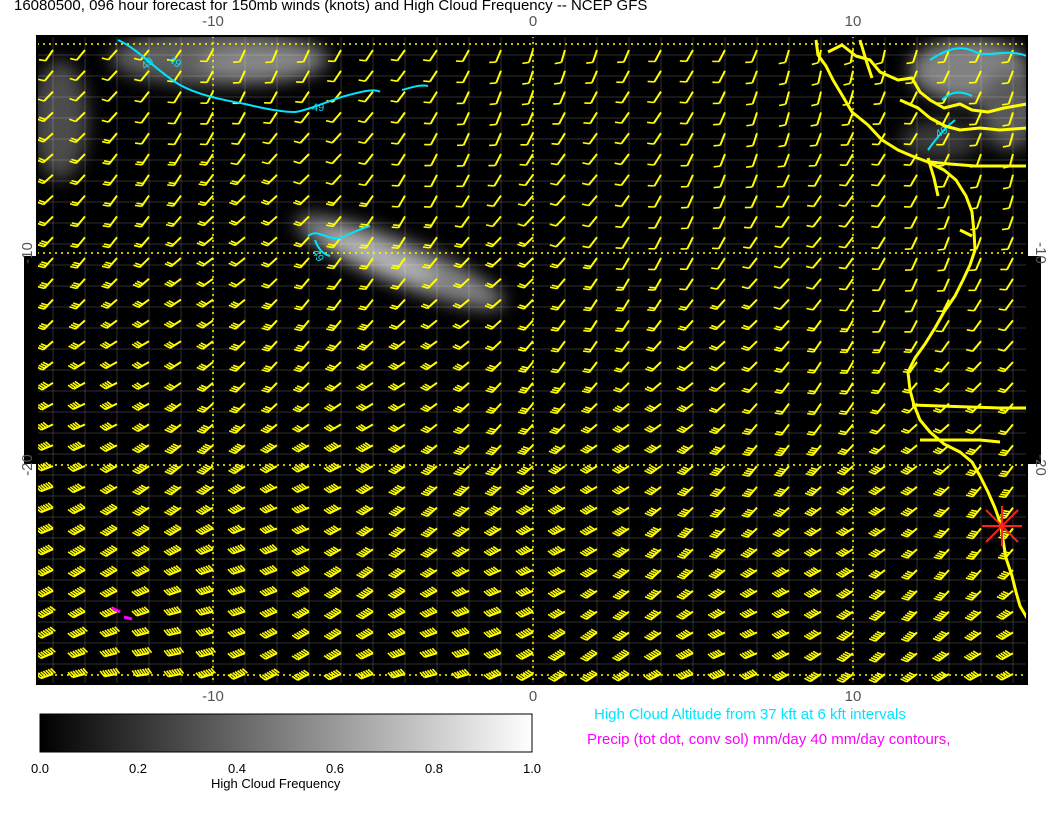 This screenshot has width=1056, height=816. I want to click on colorbar-tick: 1.0, so click(532, 768).